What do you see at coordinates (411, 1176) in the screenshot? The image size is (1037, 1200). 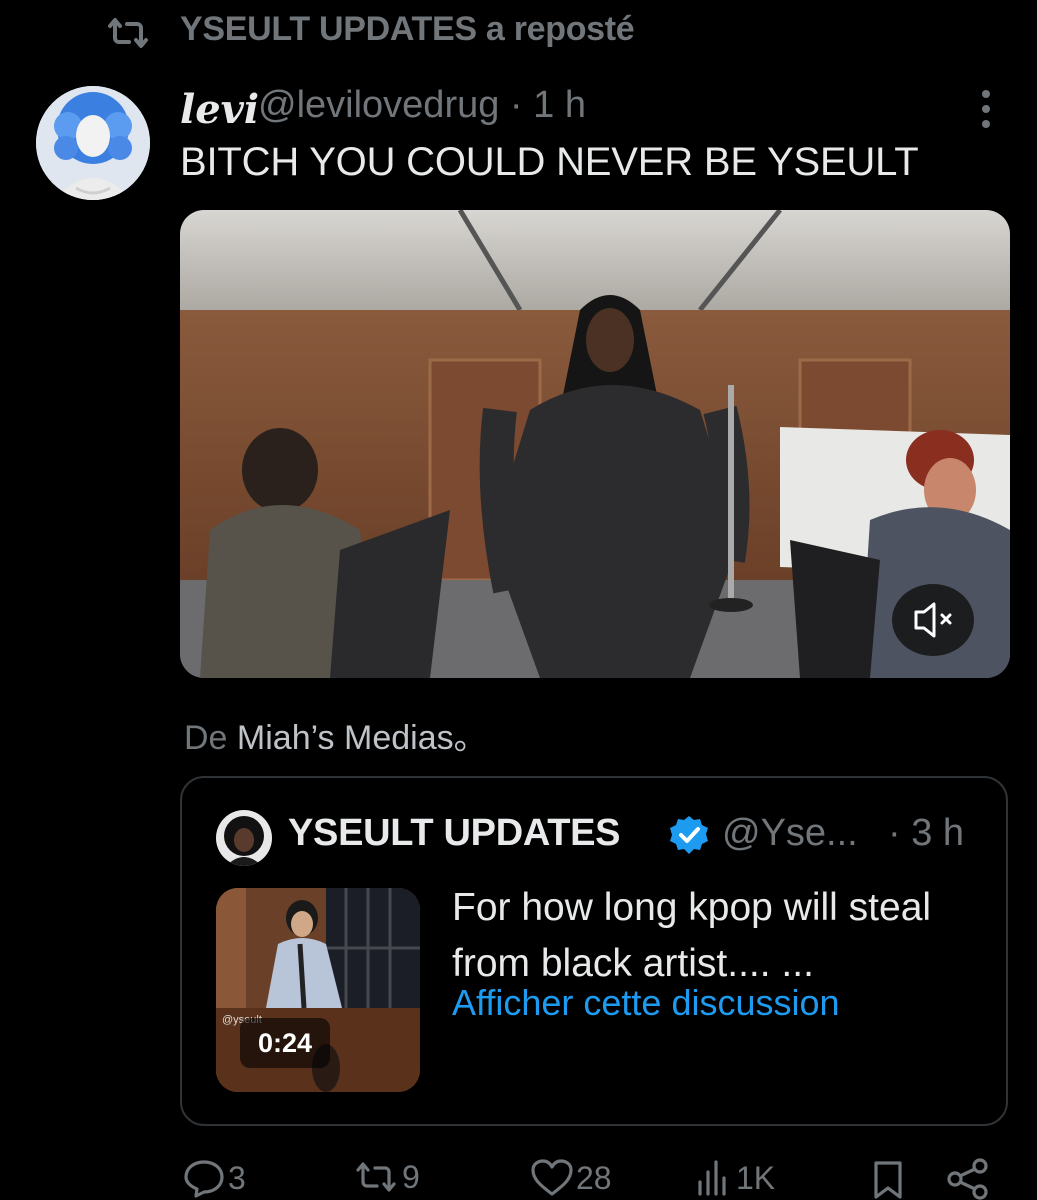 I see `repost-count: 9` at bounding box center [411, 1176].